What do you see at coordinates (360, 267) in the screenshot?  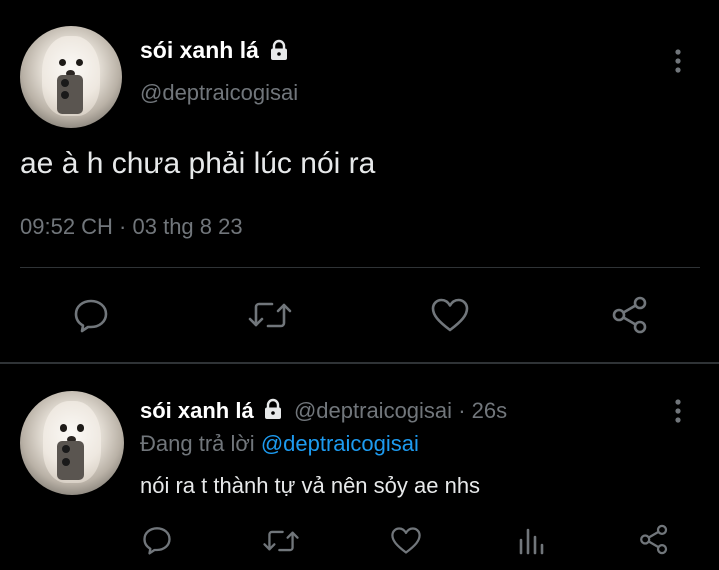 I see `divider` at bounding box center [360, 267].